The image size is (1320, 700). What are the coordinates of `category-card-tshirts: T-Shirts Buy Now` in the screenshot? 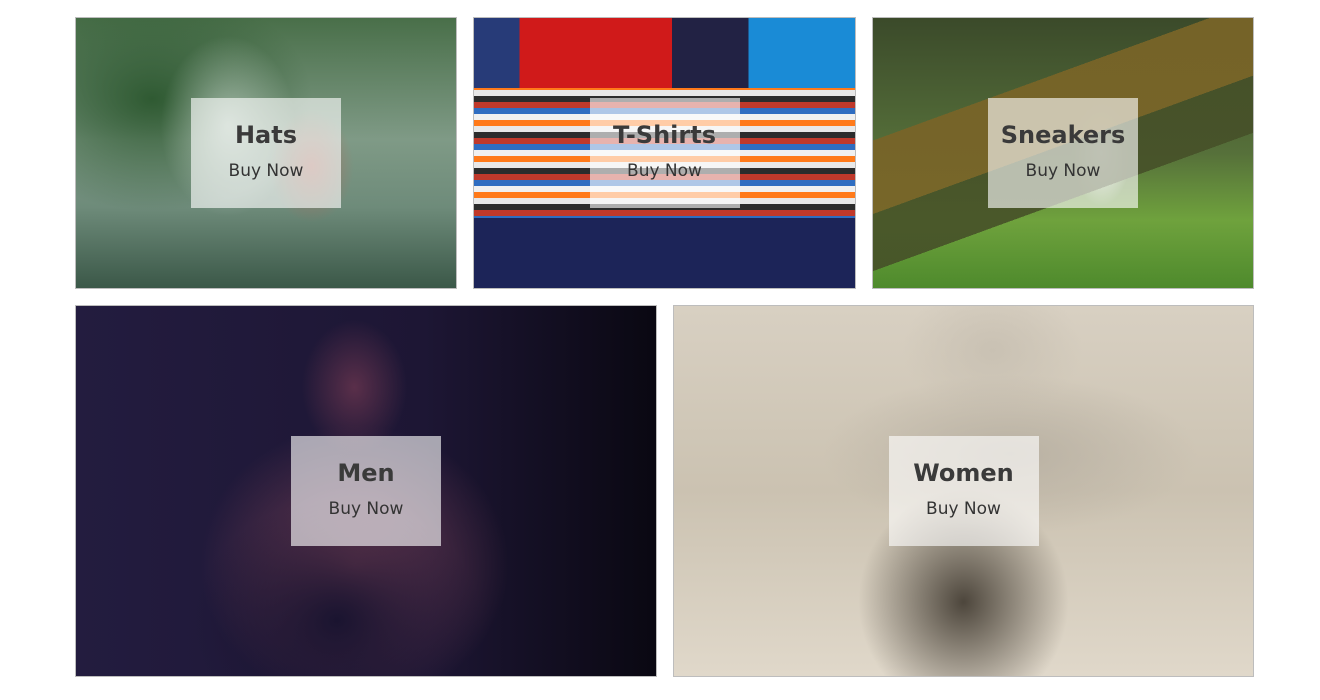 It's located at (664, 153).